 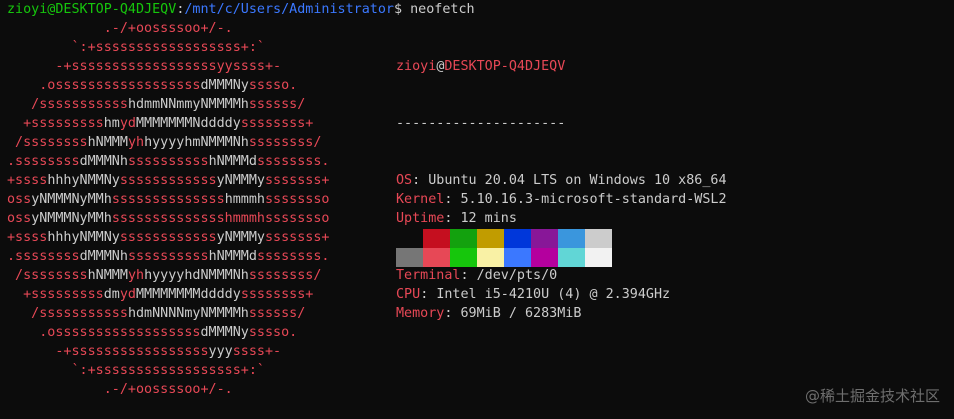 What do you see at coordinates (127, 294) in the screenshot?
I see `logo-segment: yd` at bounding box center [127, 294].